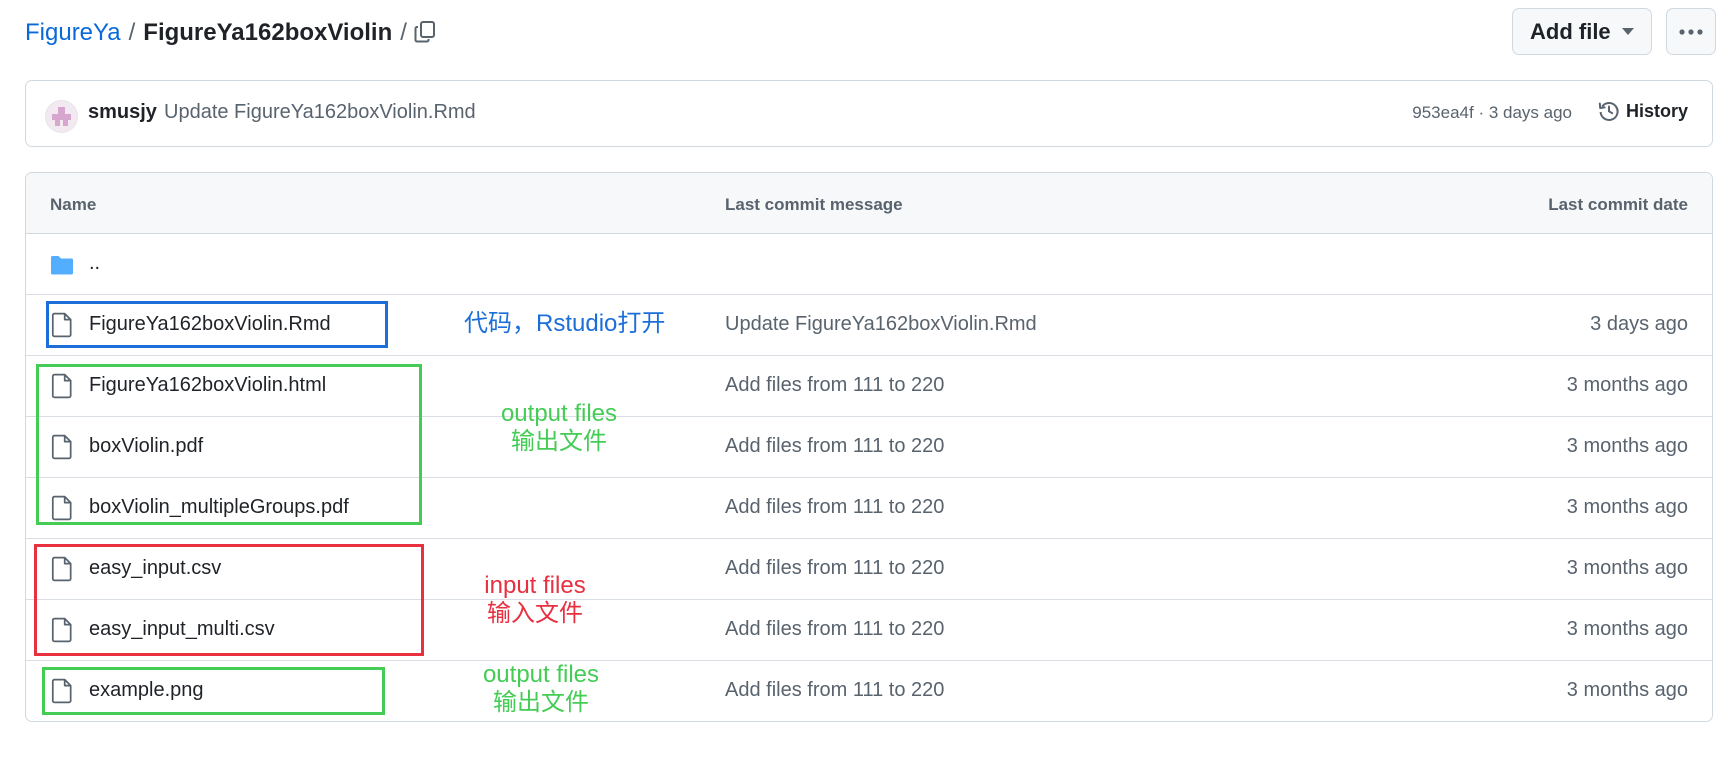 This screenshot has width=1728, height=771. I want to click on annotation-label-output-image: output files 输出文件, so click(541, 689).